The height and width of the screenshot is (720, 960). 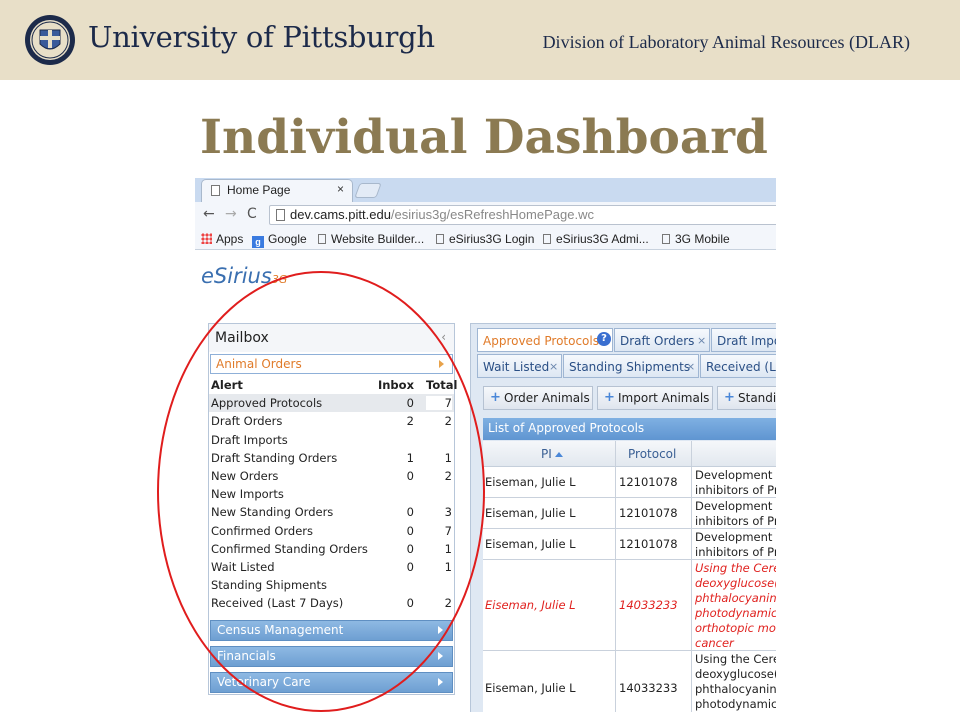 I want to click on google-icon: g, so click(x=258, y=242).